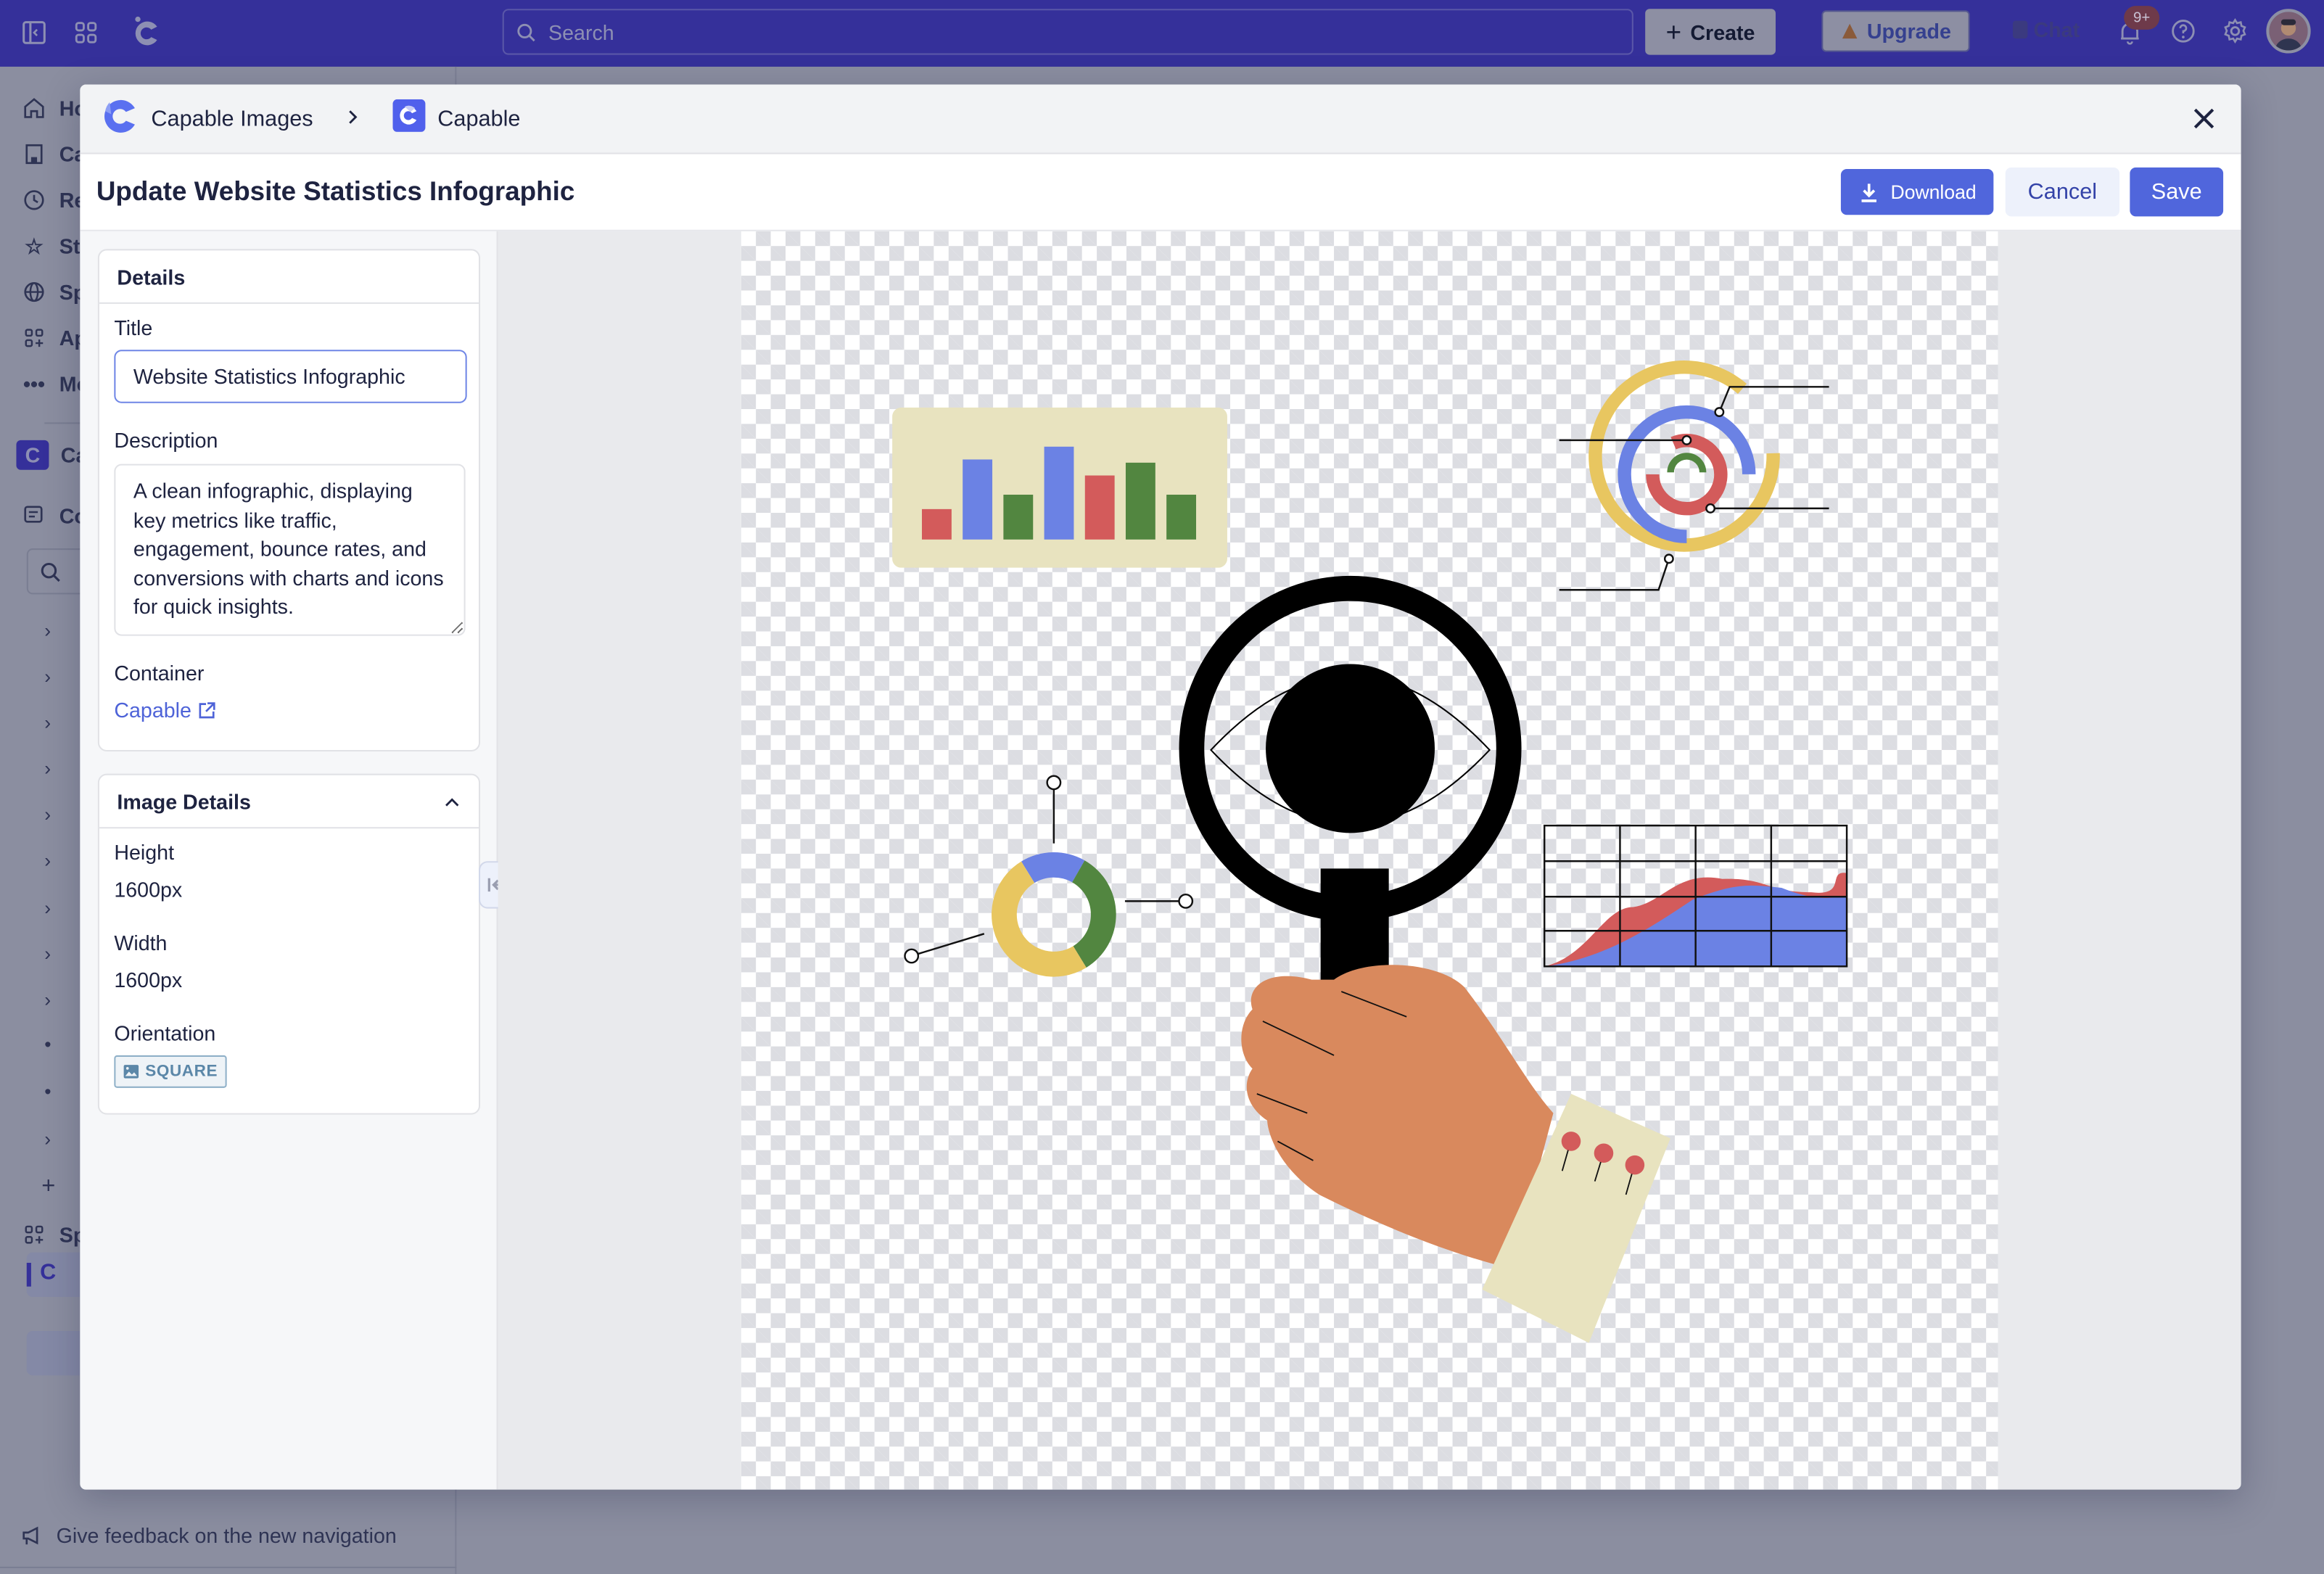  I want to click on donut-segment, so click(1094, 914).